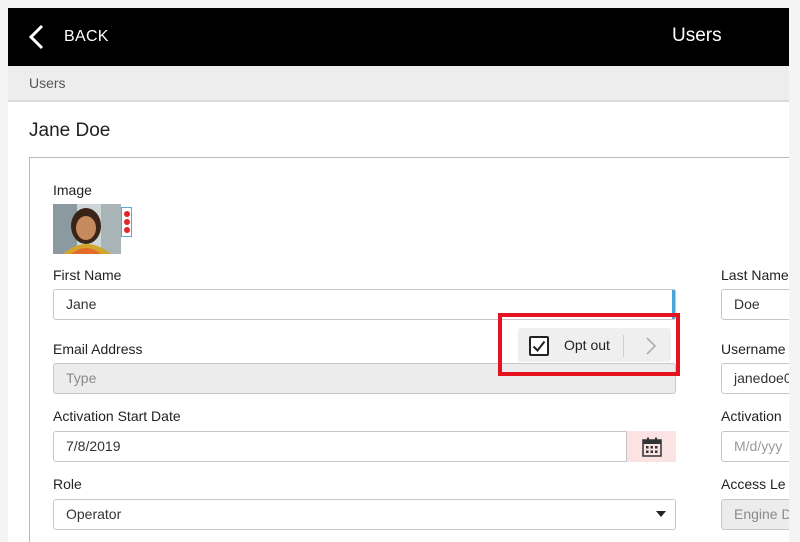 The width and height of the screenshot is (800, 542). I want to click on top-bar: BACK Users, so click(398, 37).